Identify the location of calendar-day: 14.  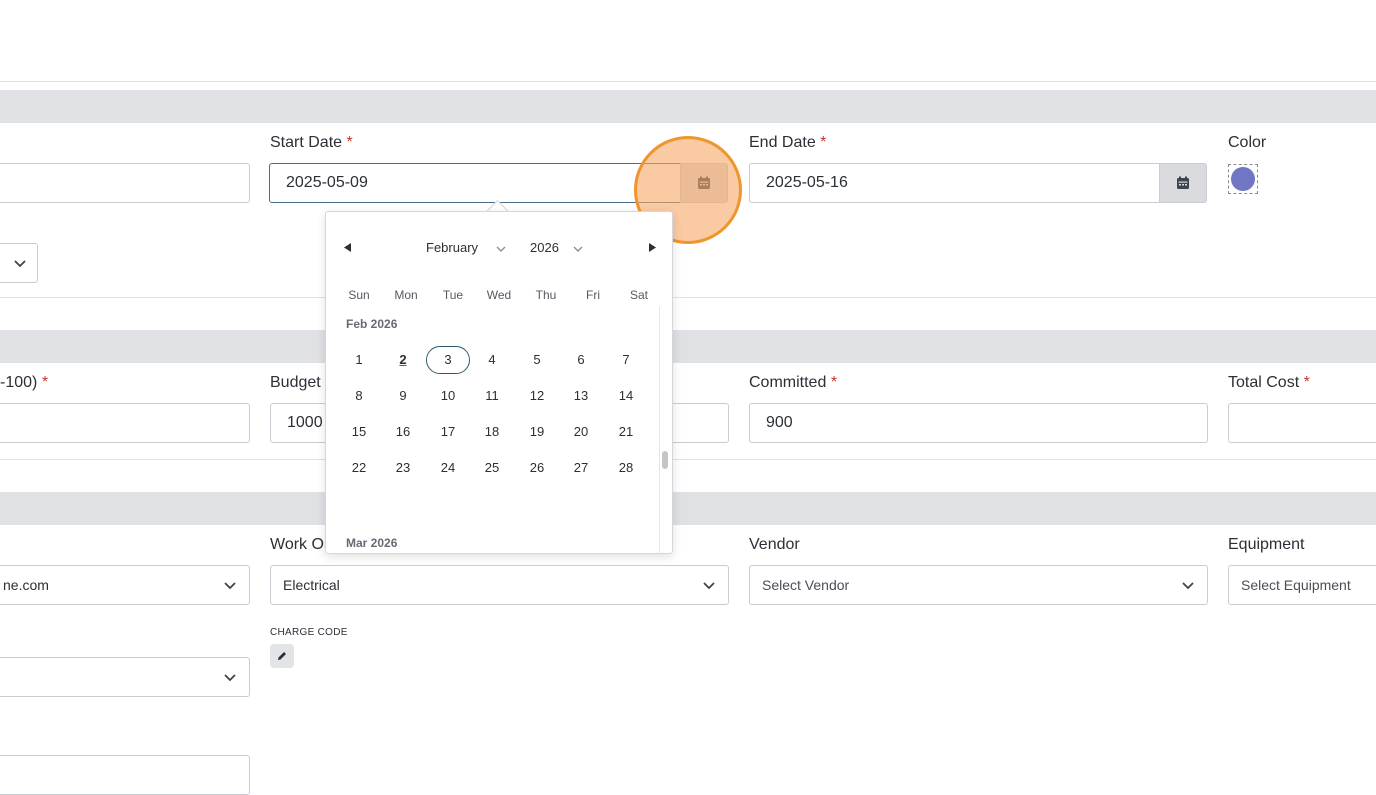
(626, 396).